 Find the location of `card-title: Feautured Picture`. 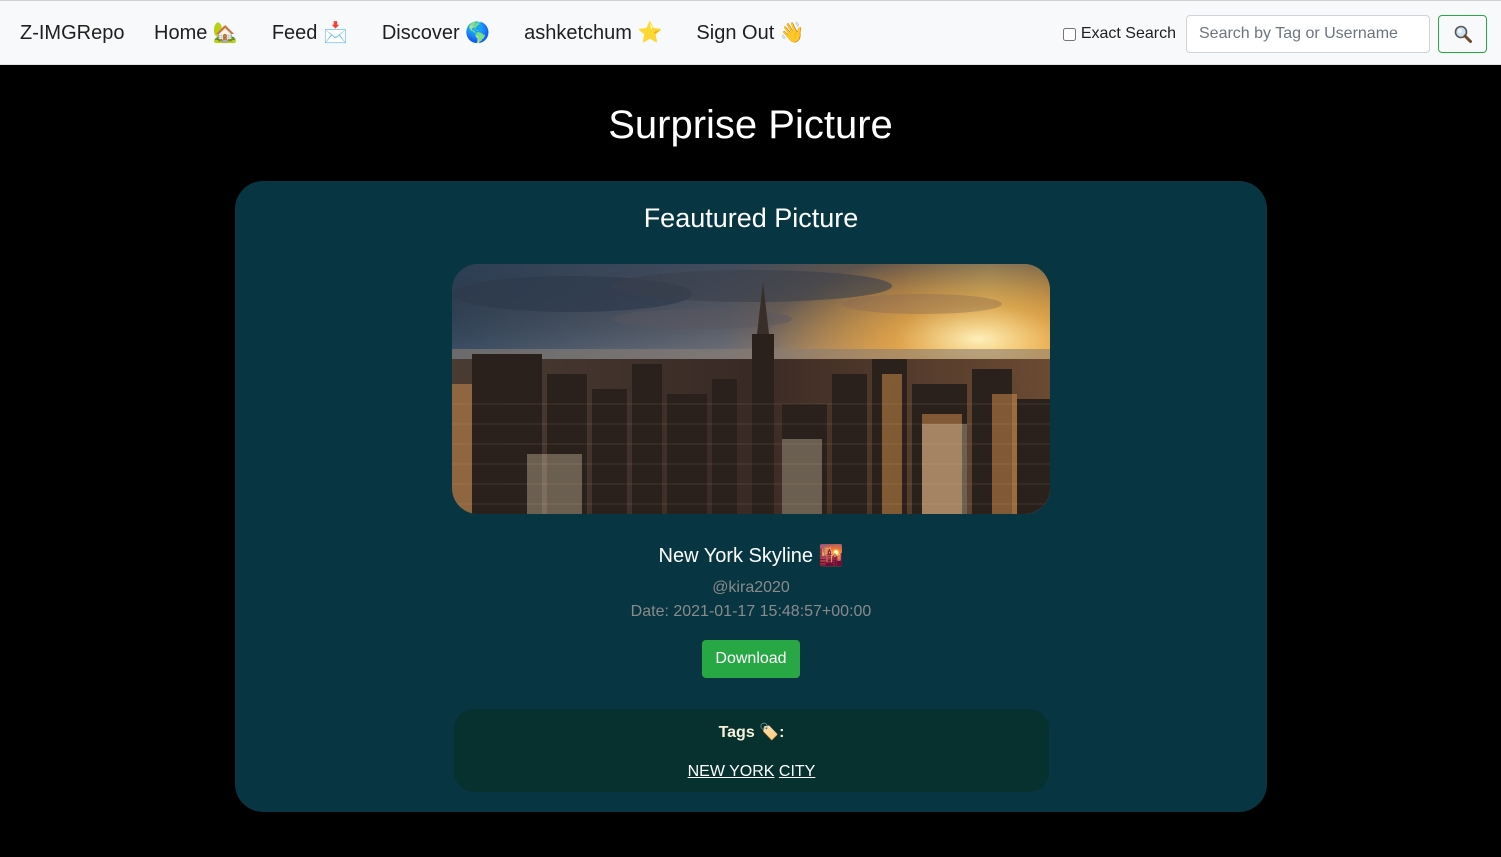

card-title: Feautured Picture is located at coordinates (751, 218).